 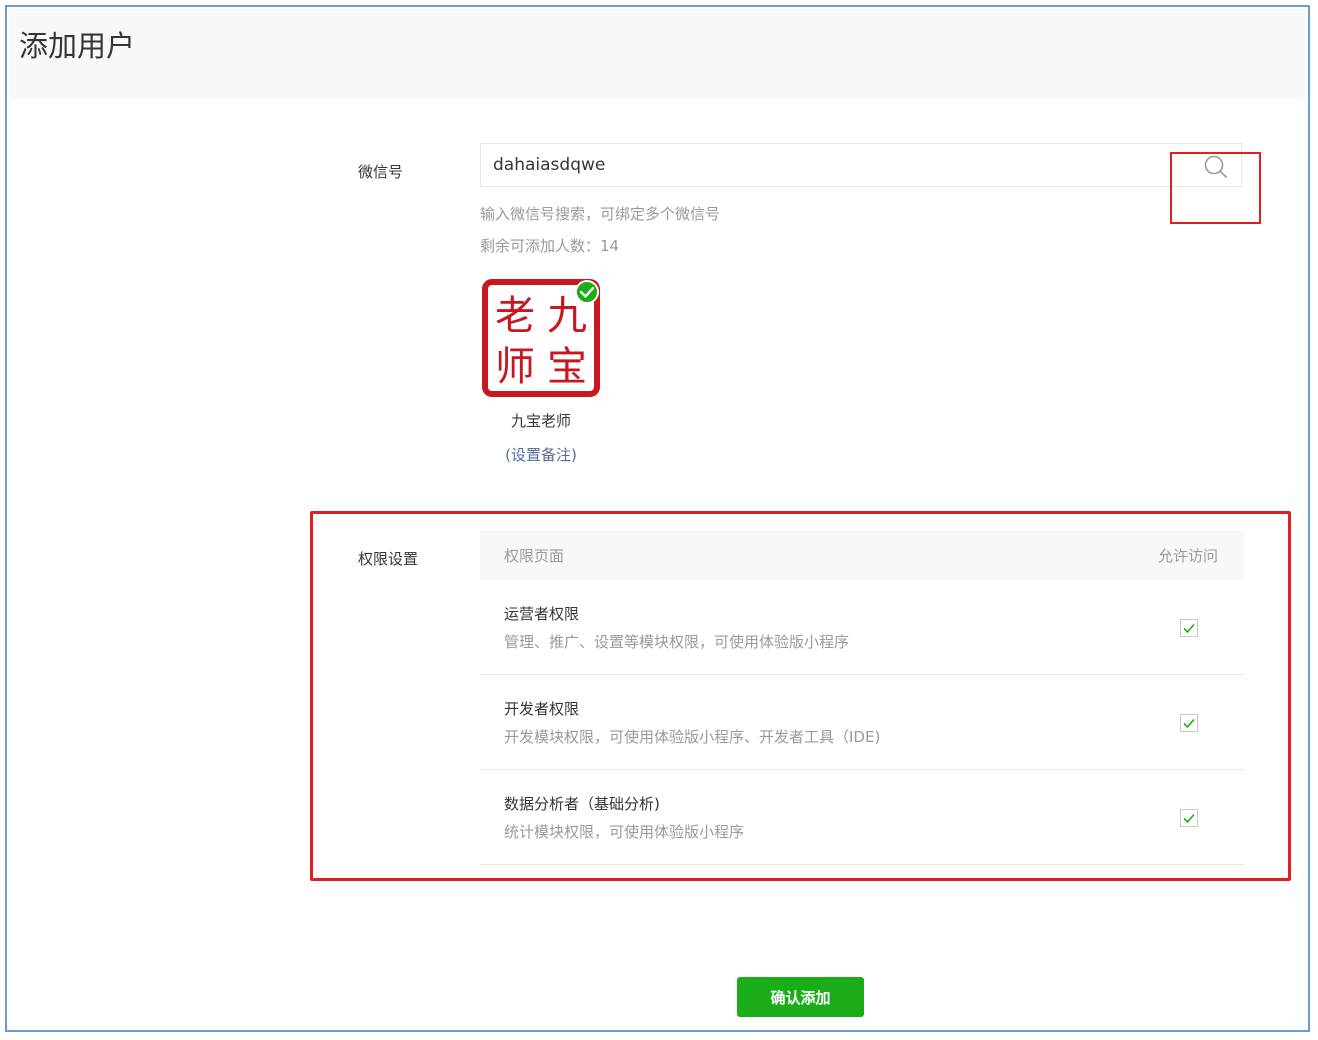 What do you see at coordinates (657, 54) in the screenshot?
I see `page-header: 添加用户` at bounding box center [657, 54].